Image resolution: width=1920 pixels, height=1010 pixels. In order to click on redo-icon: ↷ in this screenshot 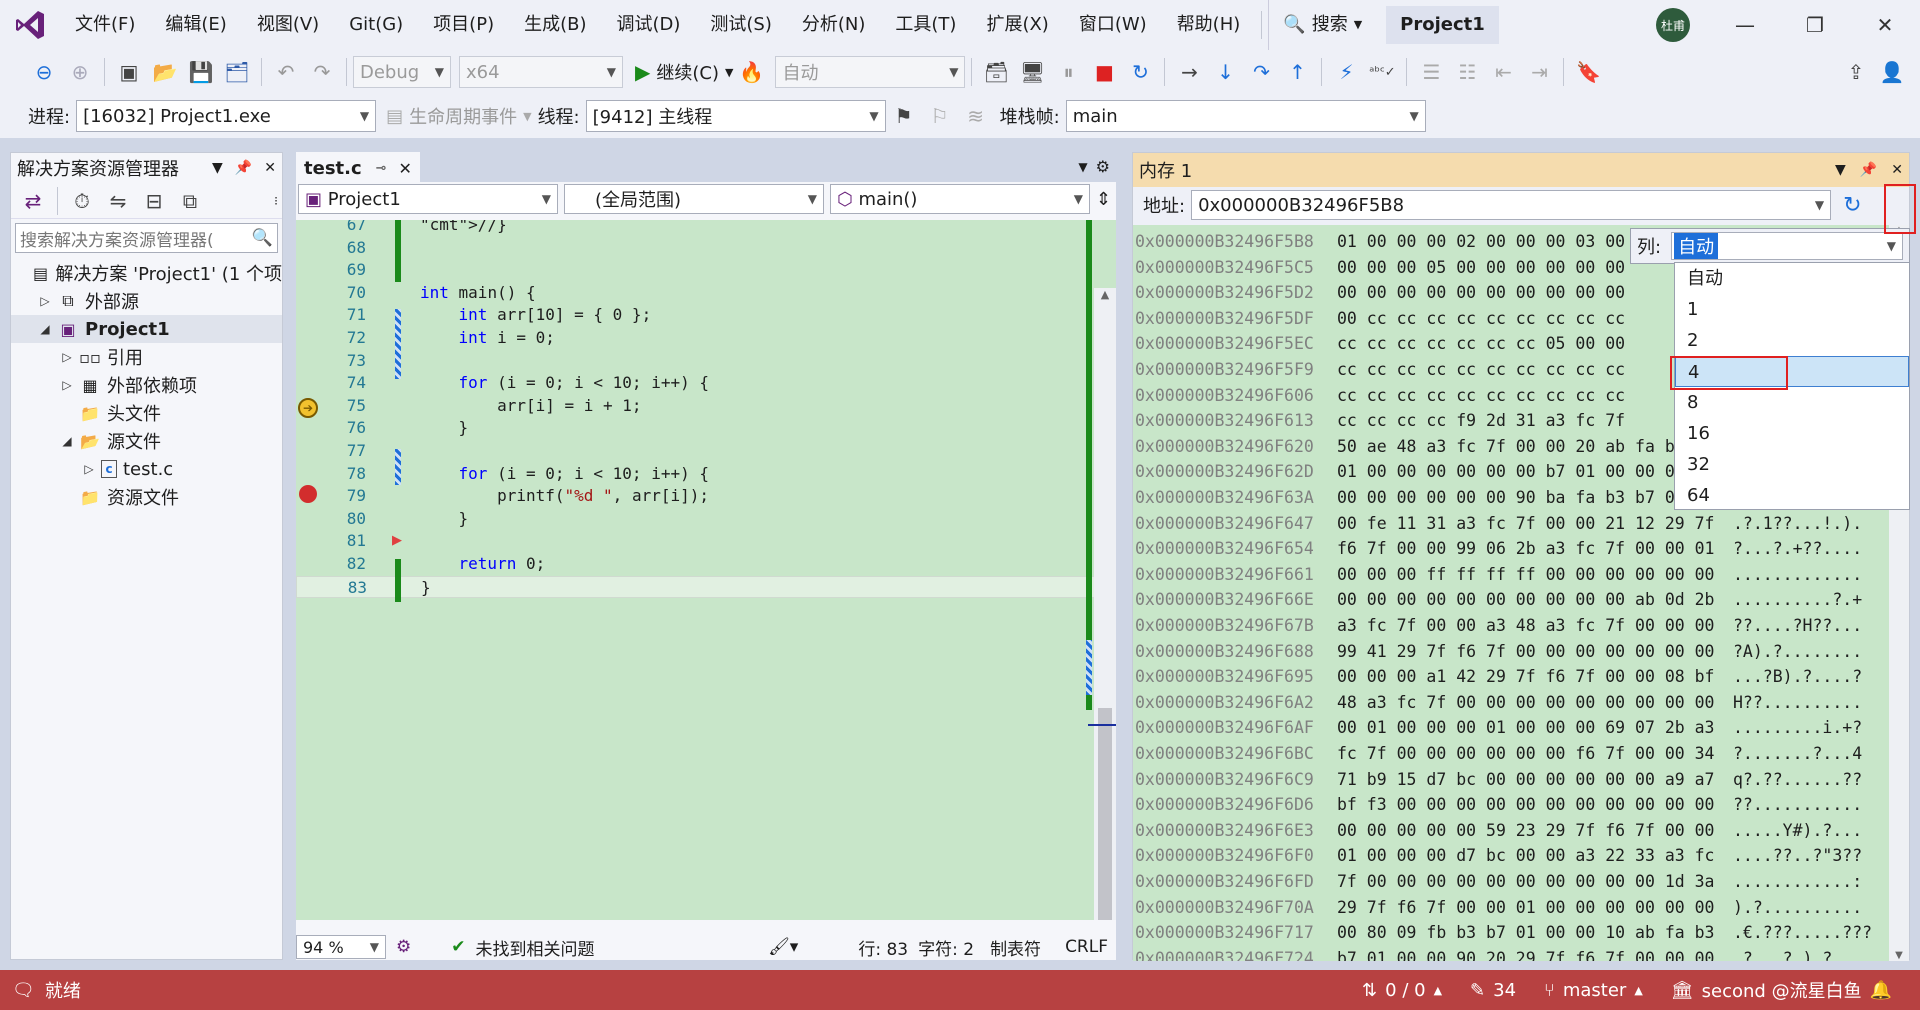, I will do `click(322, 72)`.